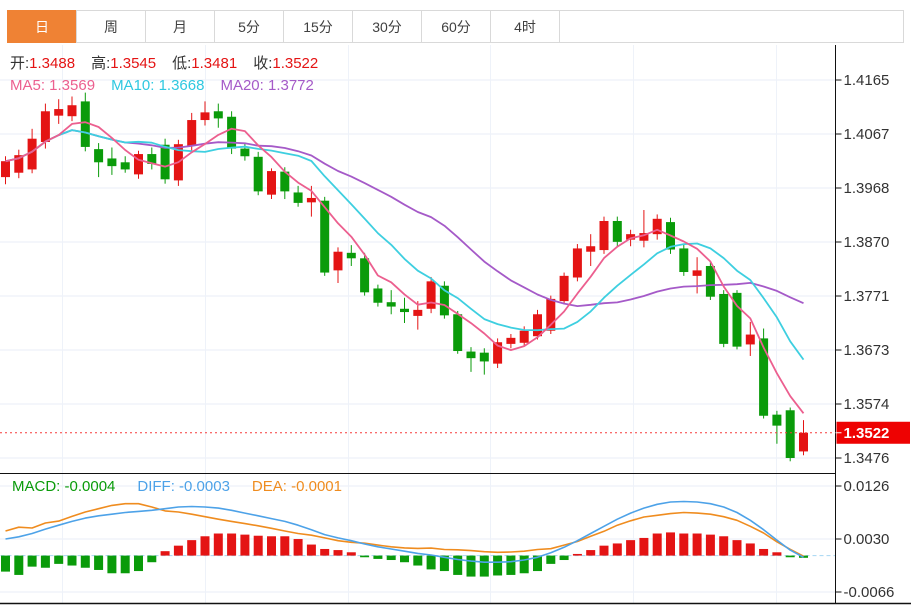 Image resolution: width=911 pixels, height=606 pixels. I want to click on svg-text: 1.3771, so click(867, 296).